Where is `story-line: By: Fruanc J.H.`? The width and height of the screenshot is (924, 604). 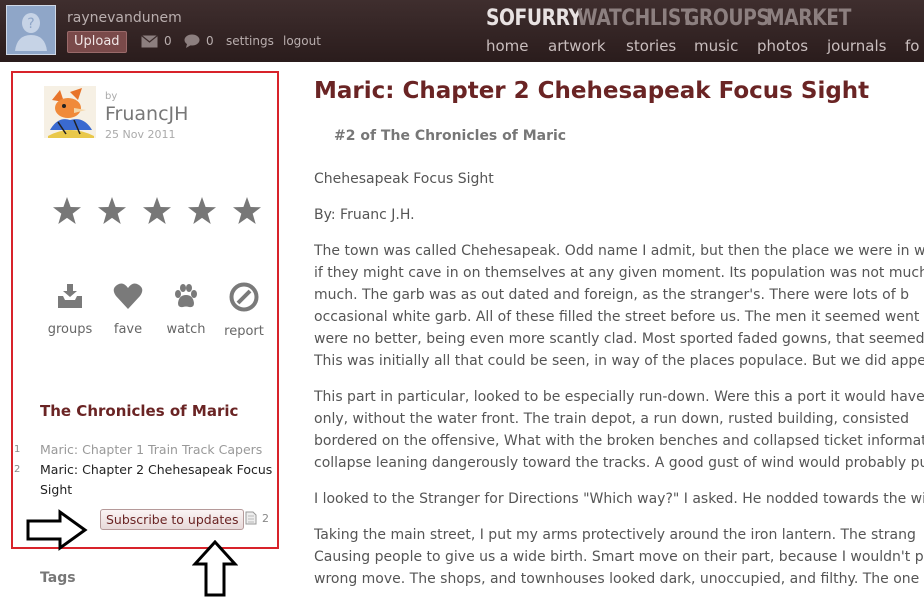 story-line: By: Fruanc J.H. is located at coordinates (364, 215).